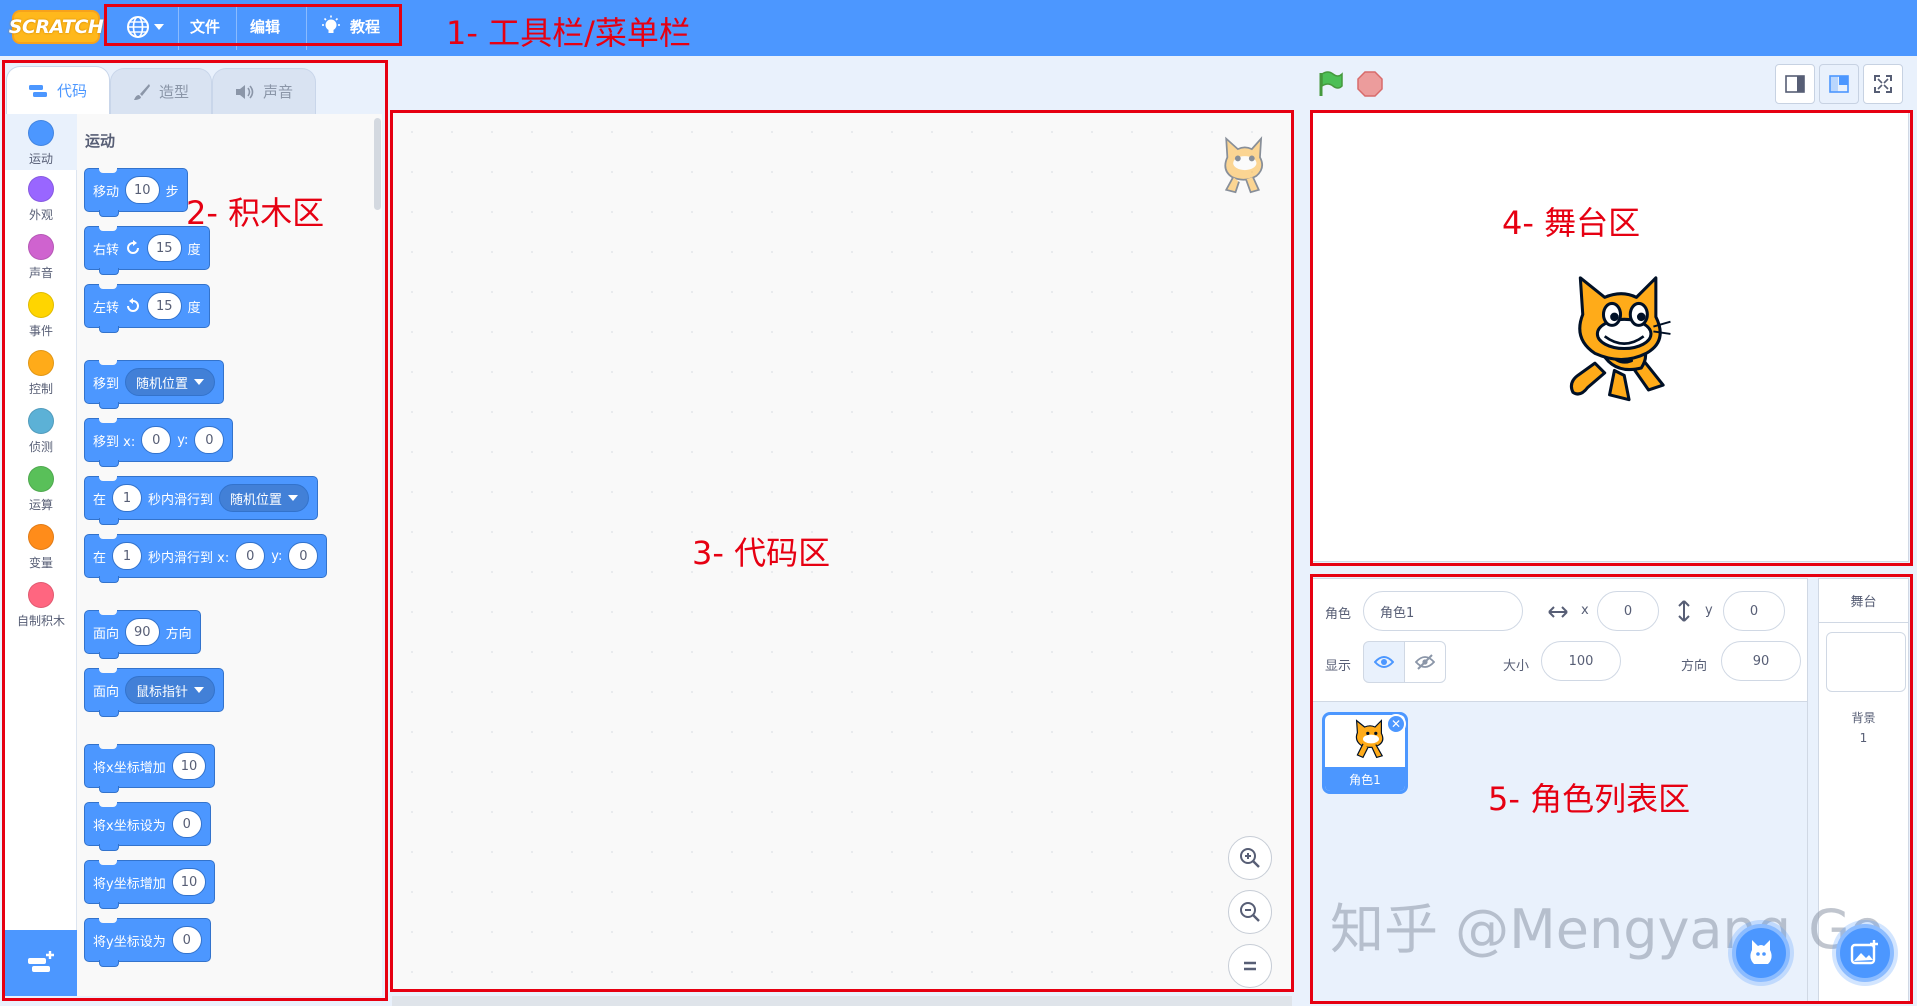 The width and height of the screenshot is (1917, 1006). Describe the element at coordinates (253, 25) in the screenshot. I see `annotation-box-toolbar` at that location.